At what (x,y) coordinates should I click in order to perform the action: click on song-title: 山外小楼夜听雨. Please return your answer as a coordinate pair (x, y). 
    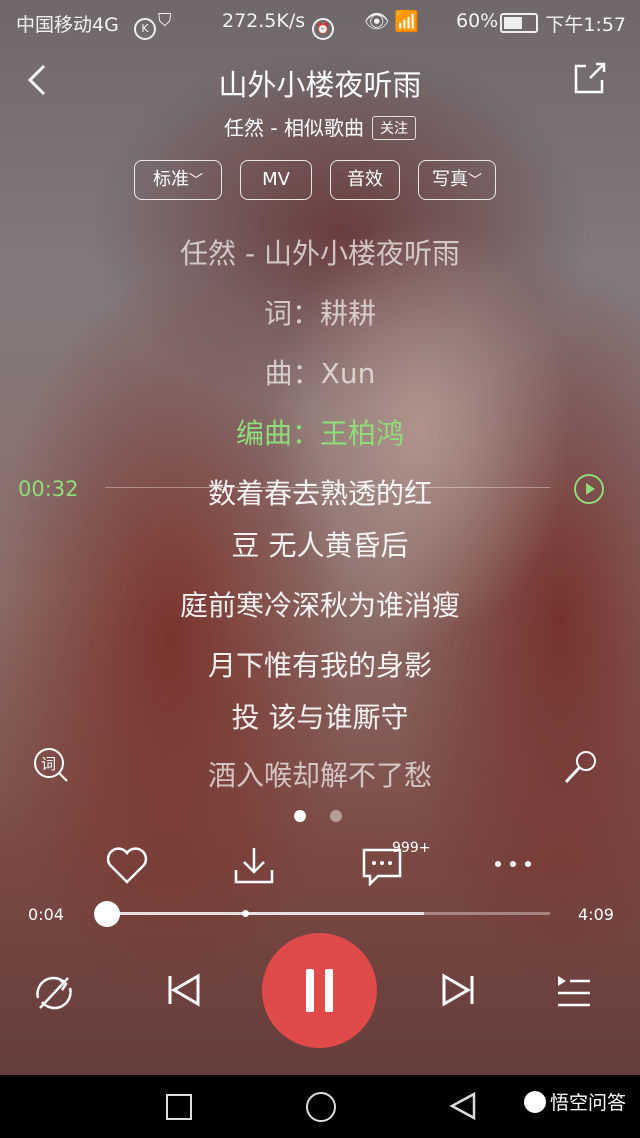
    Looking at the image, I should click on (320, 85).